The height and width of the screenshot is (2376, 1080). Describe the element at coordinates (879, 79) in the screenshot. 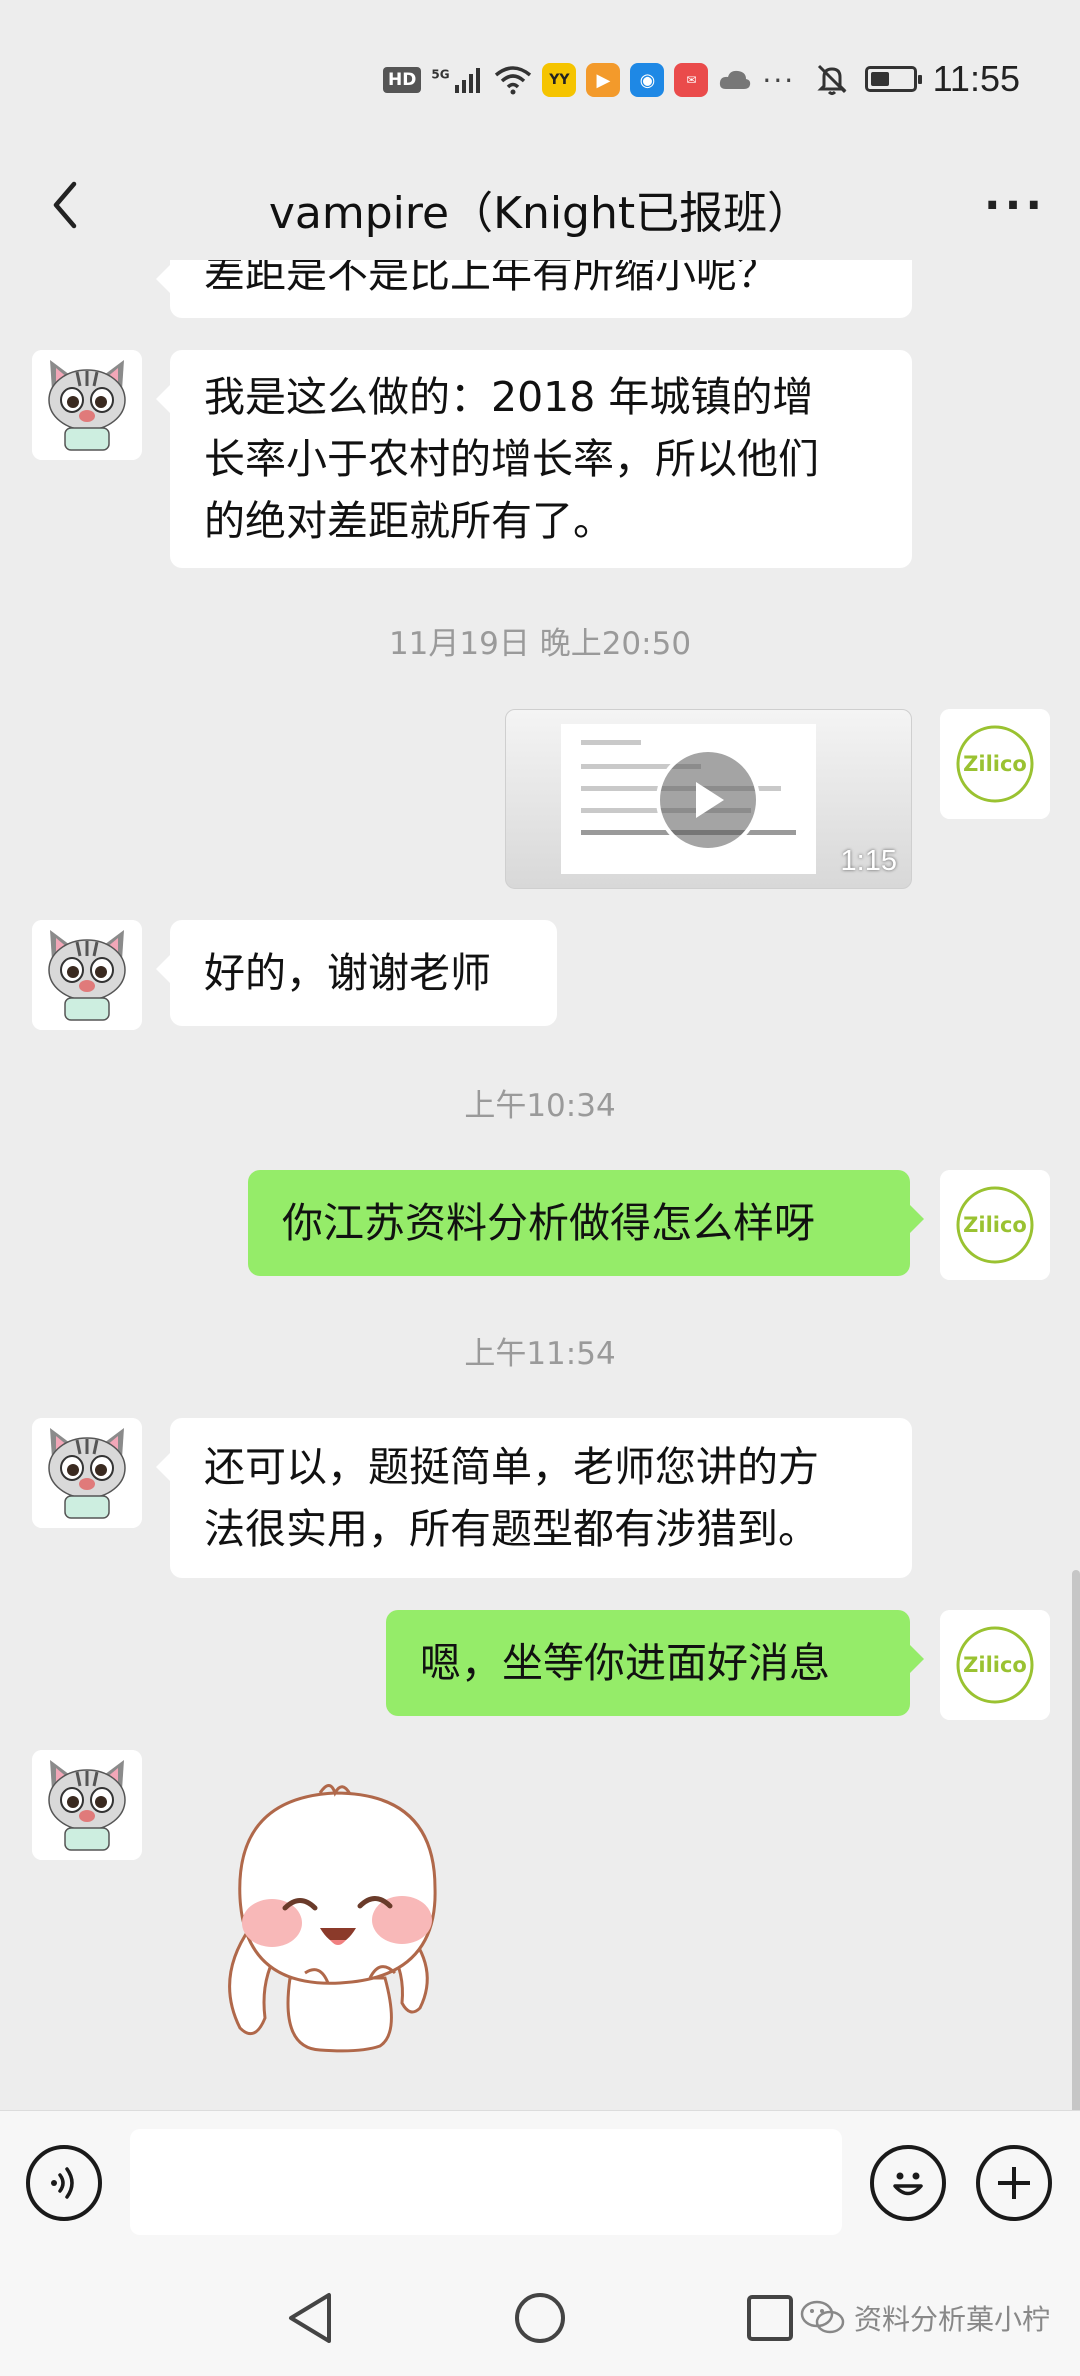

I see `battery-level` at that location.